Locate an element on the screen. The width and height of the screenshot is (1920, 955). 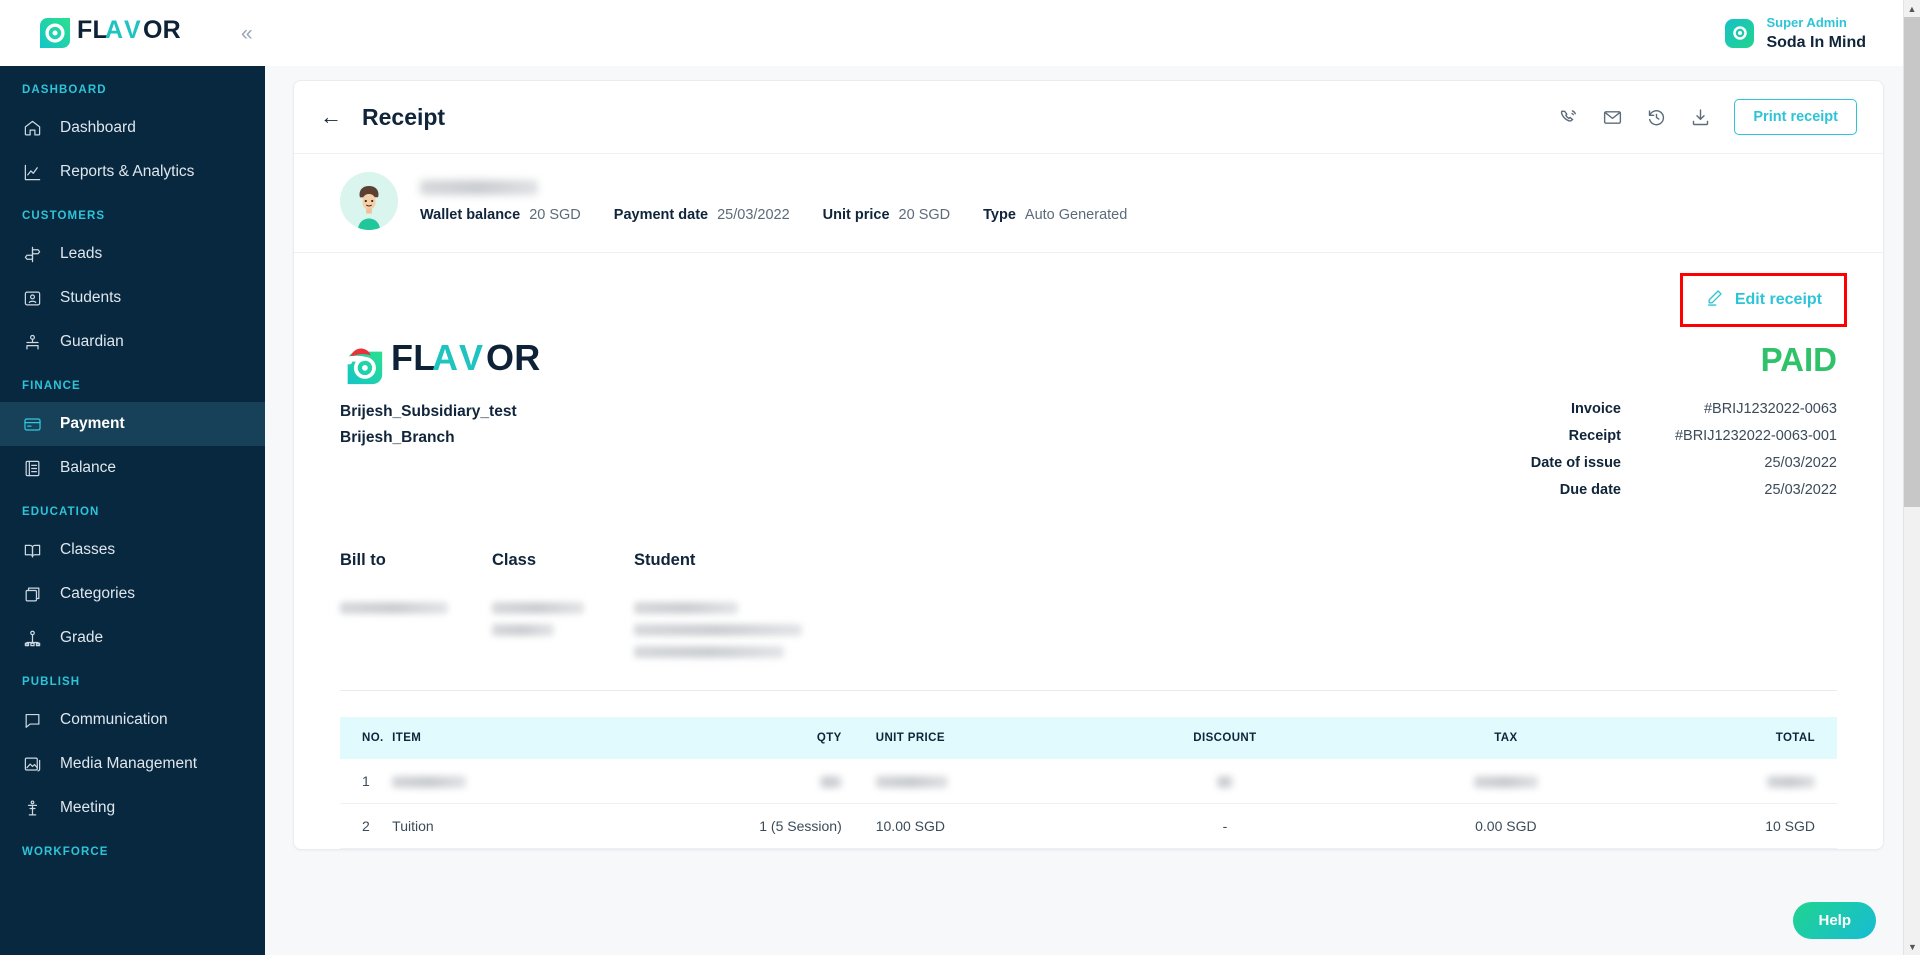
profile-meta-key: Payment date is located at coordinates (661, 214).